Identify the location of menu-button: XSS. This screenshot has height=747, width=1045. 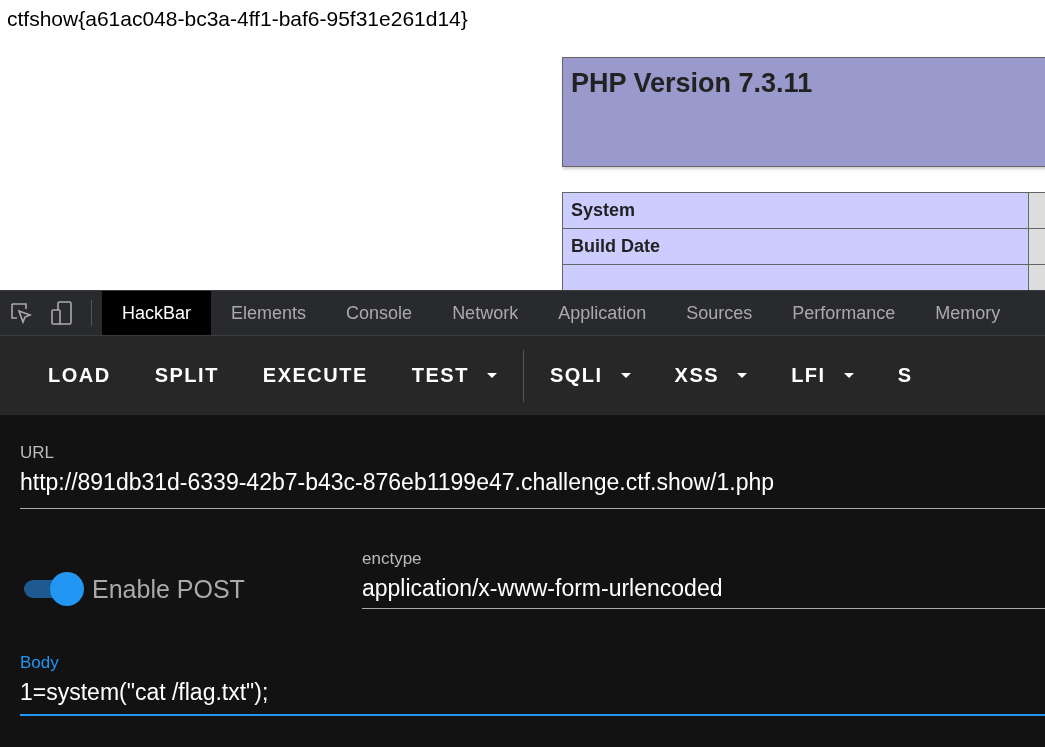
(711, 375).